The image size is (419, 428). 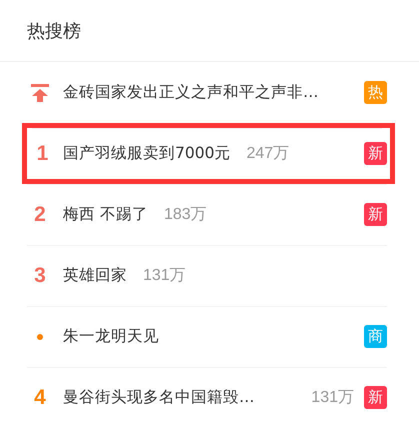 I want to click on rank-number: 4, so click(x=40, y=398).